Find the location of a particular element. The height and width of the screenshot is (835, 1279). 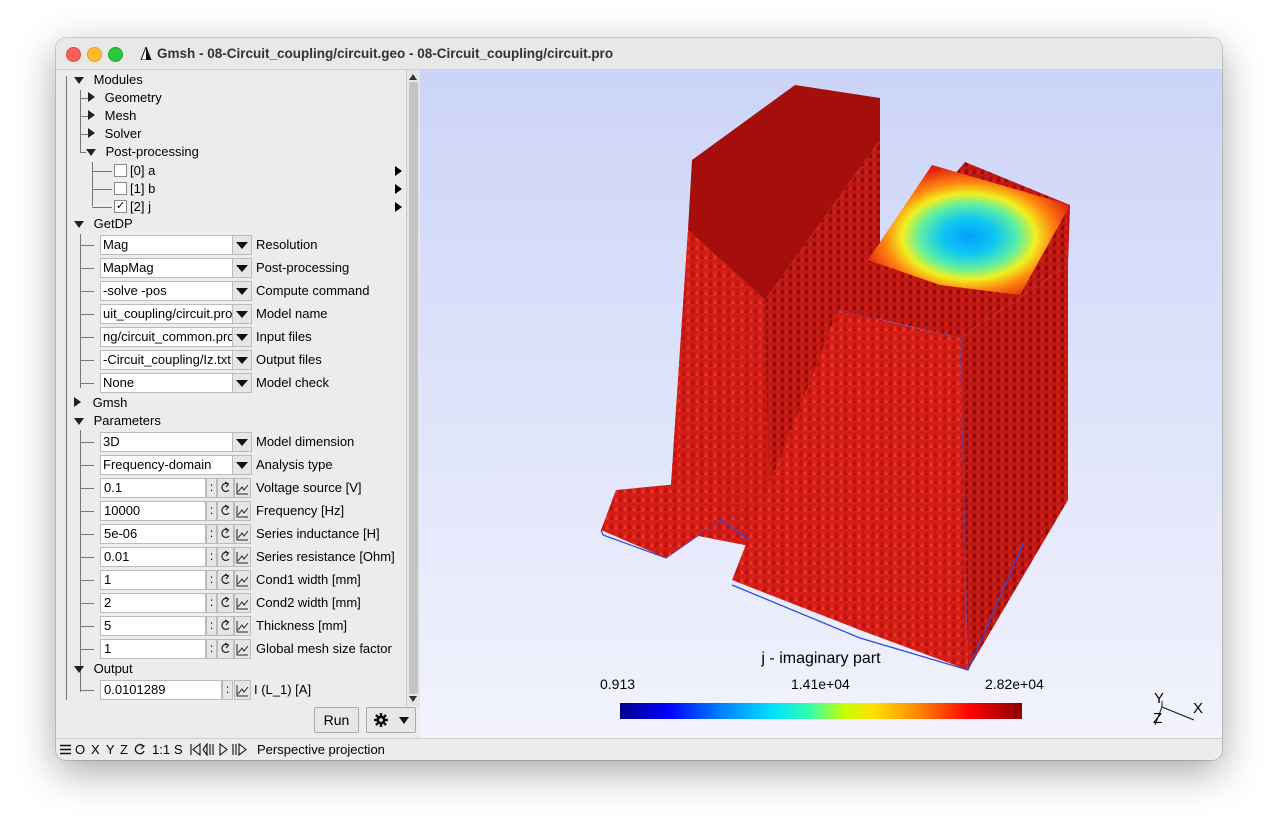

model-dimension-dropdown-button is located at coordinates (242, 442).